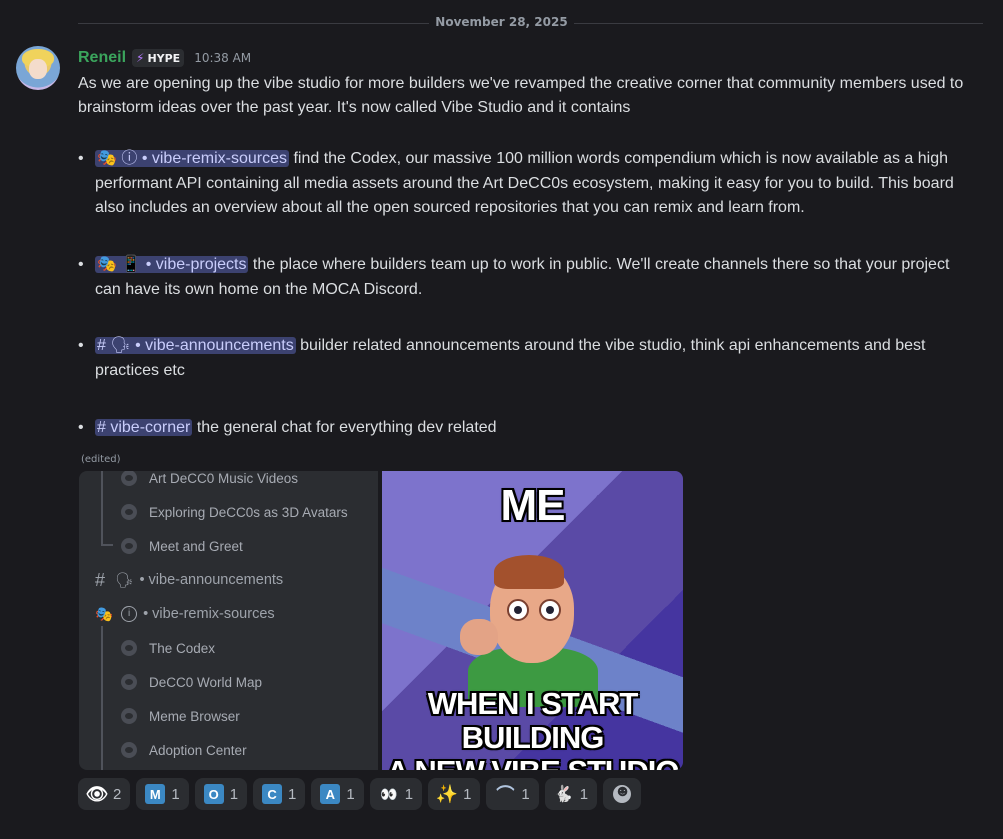  I want to click on channel-row: Meme Browser, so click(180, 716).